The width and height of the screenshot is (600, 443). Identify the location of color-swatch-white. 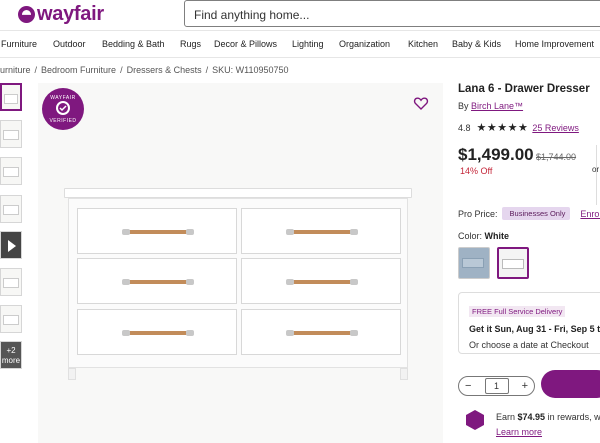
(513, 263).